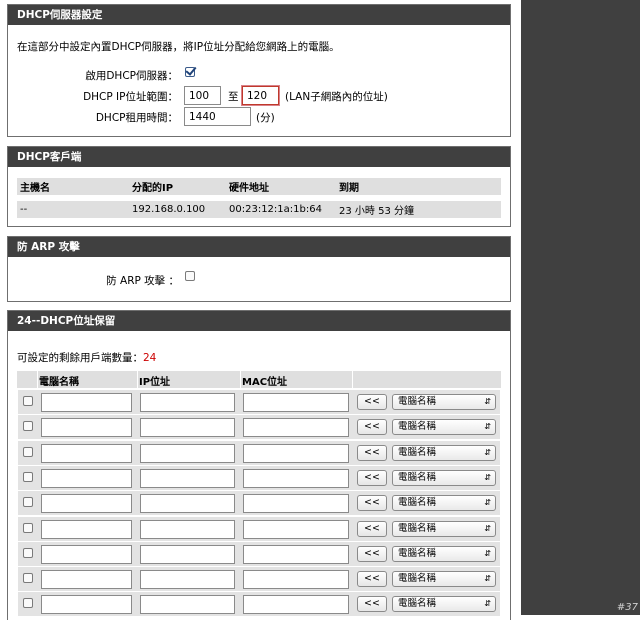  Describe the element at coordinates (177, 209) in the screenshot. I see `client-ip: 192.168.0.100` at that location.